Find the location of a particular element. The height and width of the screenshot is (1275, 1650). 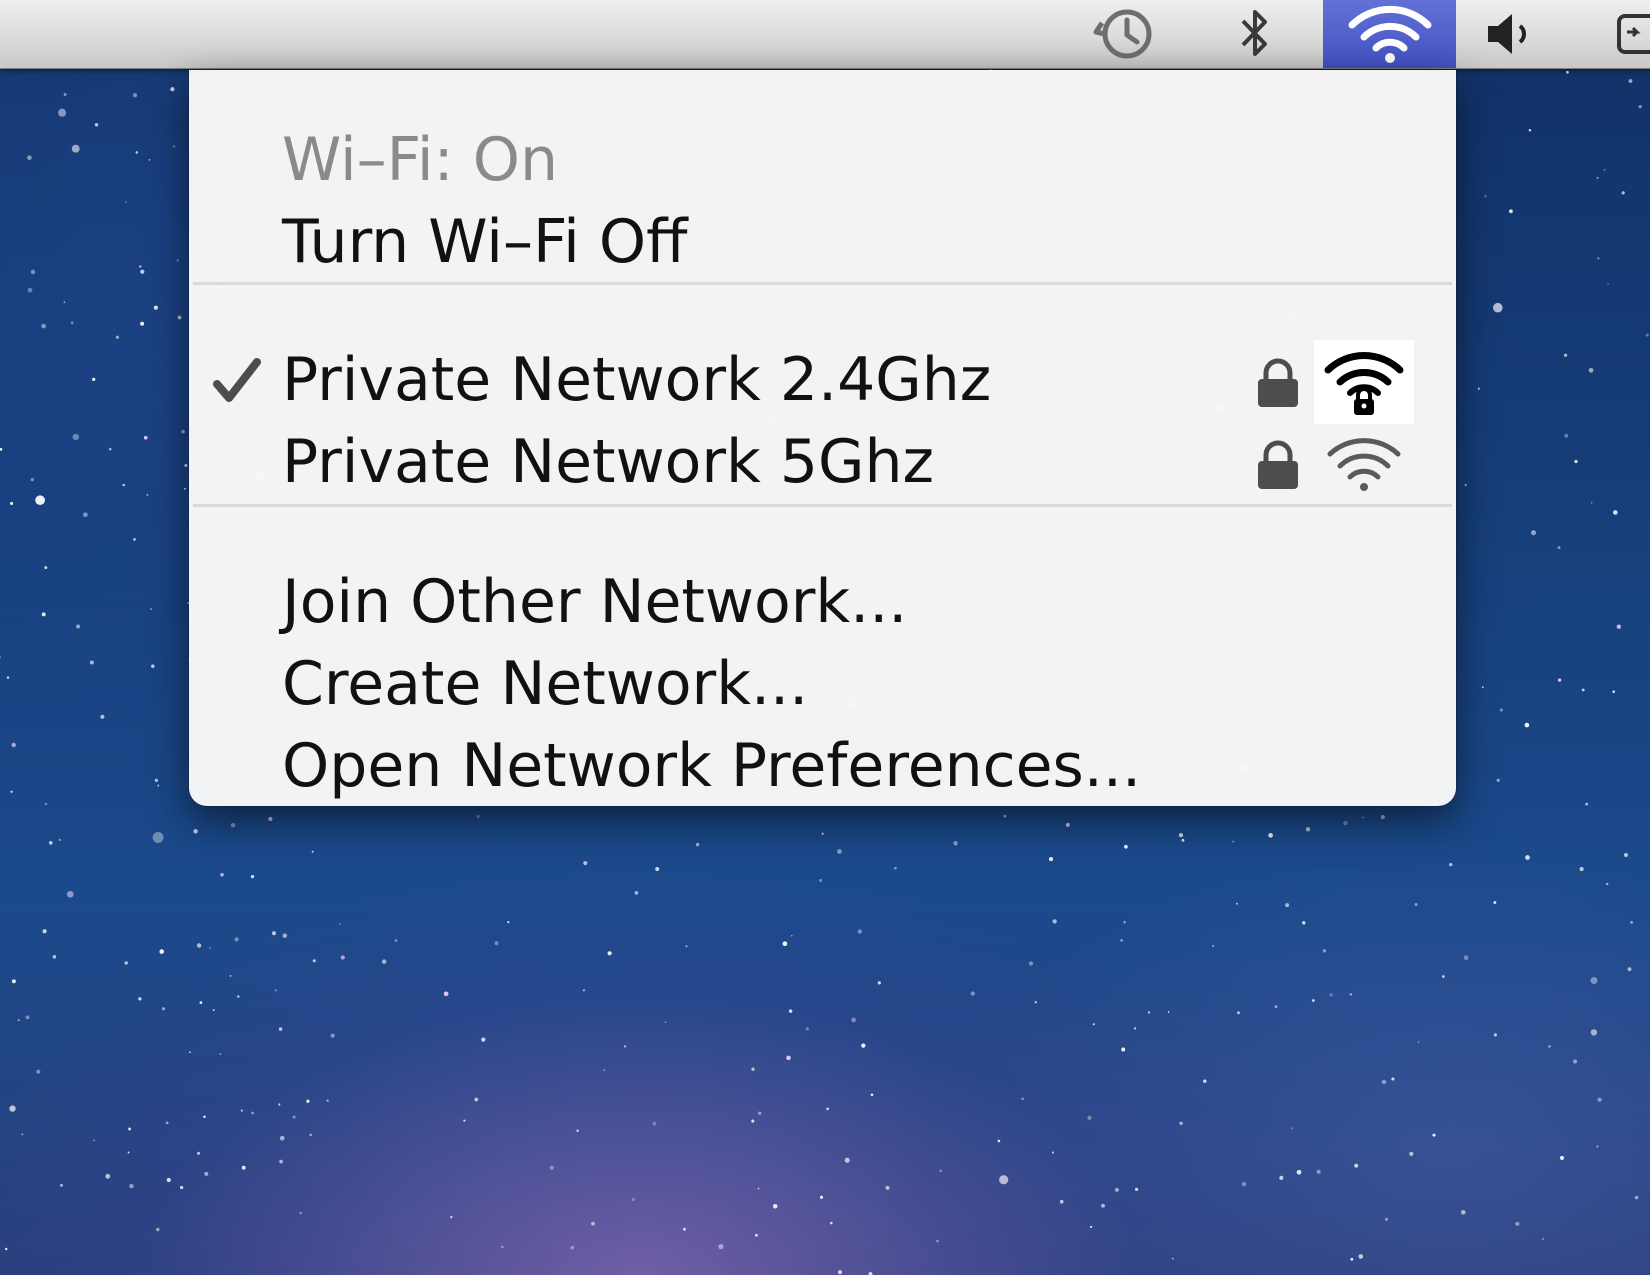

wifi-status-label: Wi–Fi: On is located at coordinates (420, 160).